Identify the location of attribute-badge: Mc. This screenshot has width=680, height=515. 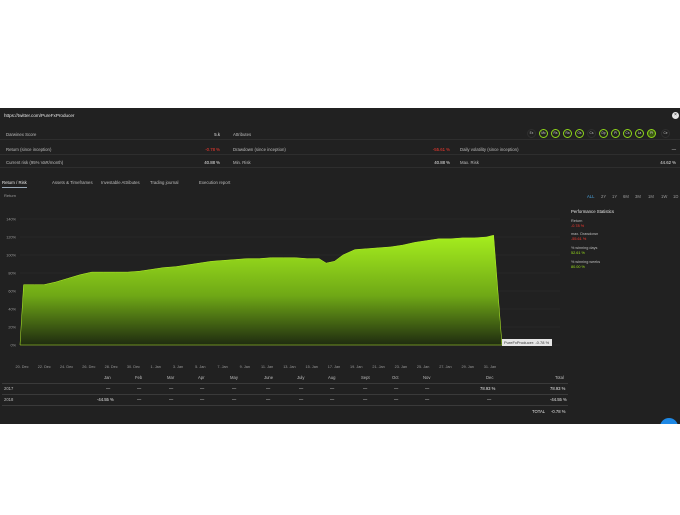
(543, 133).